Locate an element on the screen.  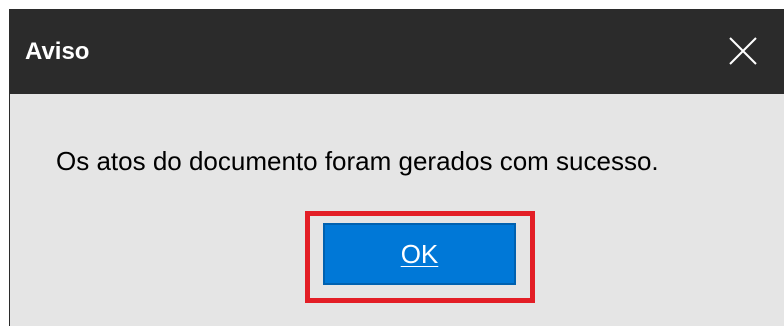
close-icon is located at coordinates (743, 51).